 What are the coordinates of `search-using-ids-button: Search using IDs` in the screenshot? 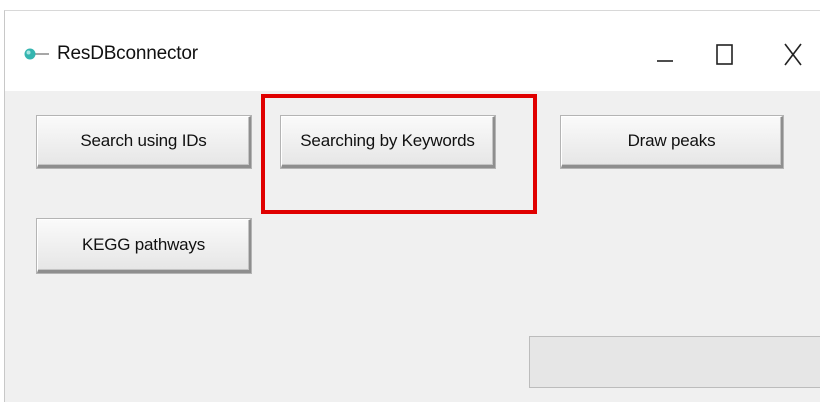 It's located at (144, 142).